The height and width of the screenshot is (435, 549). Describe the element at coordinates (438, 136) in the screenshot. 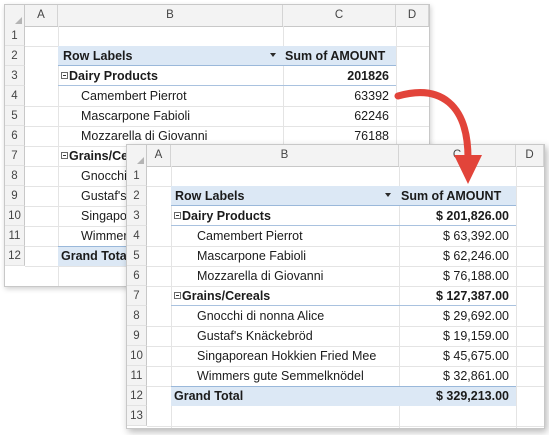

I see `transform-arrow-icon` at that location.